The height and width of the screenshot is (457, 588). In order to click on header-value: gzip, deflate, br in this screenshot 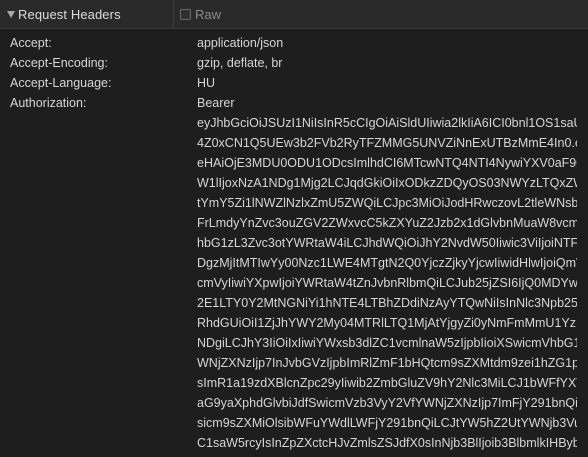, I will do `click(240, 63)`.